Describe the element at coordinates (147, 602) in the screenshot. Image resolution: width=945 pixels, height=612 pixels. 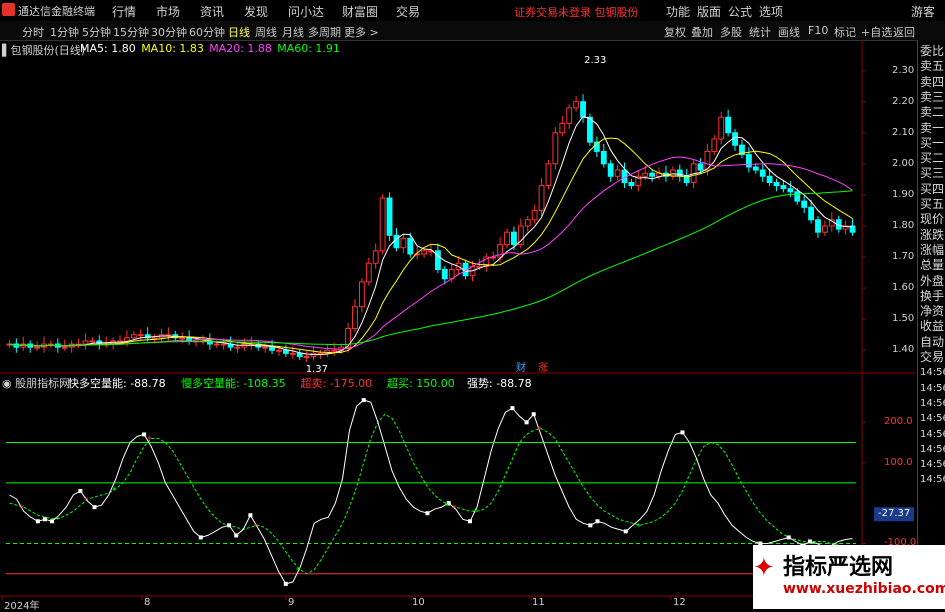
I see `x-axis-label: 8` at that location.